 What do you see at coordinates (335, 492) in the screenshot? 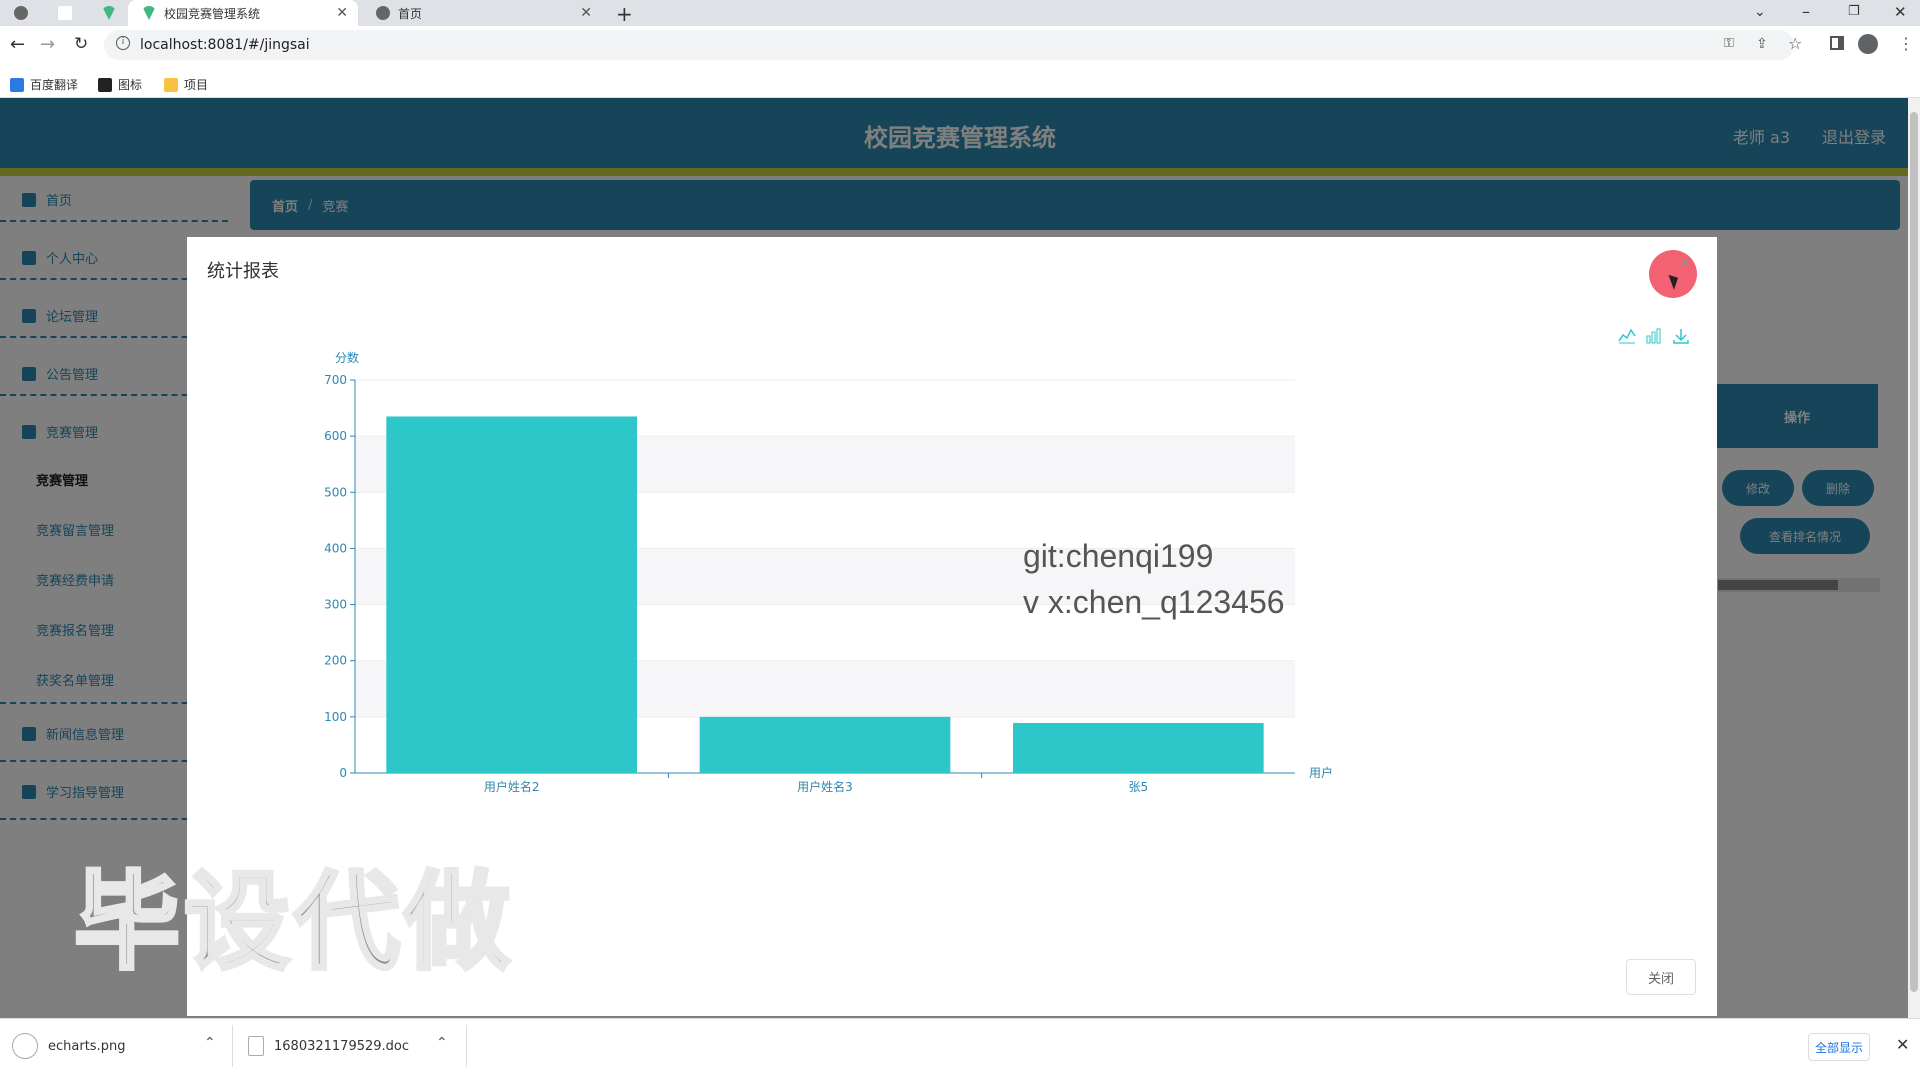
I see `y-tick-label: 500` at bounding box center [335, 492].